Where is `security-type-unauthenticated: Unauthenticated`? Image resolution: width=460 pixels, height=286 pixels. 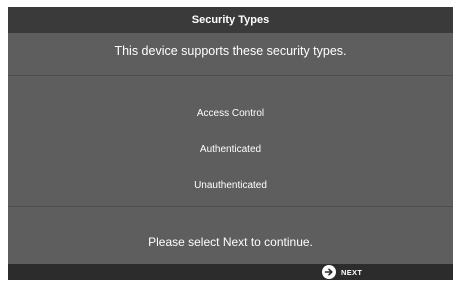 security-type-unauthenticated: Unauthenticated is located at coordinates (230, 185).